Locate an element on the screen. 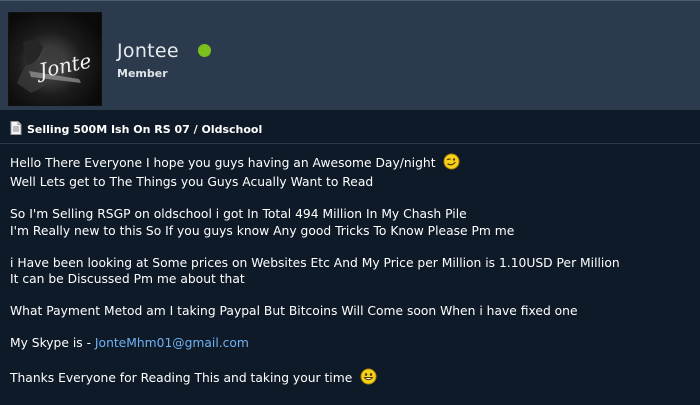  email-link: JonteMhm01@gmail.com is located at coordinates (172, 343).